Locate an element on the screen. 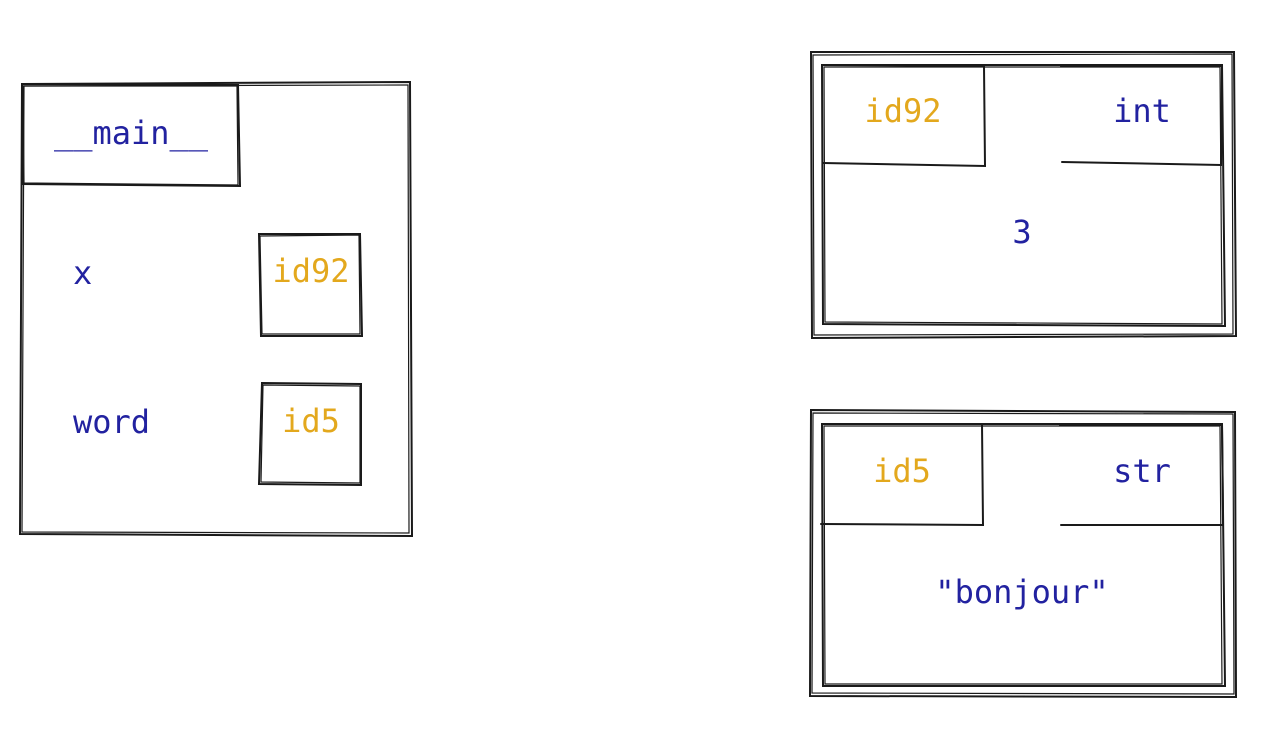 Image resolution: width=1274 pixels, height=737 pixels. object-str-id: id5 is located at coordinates (902, 471).